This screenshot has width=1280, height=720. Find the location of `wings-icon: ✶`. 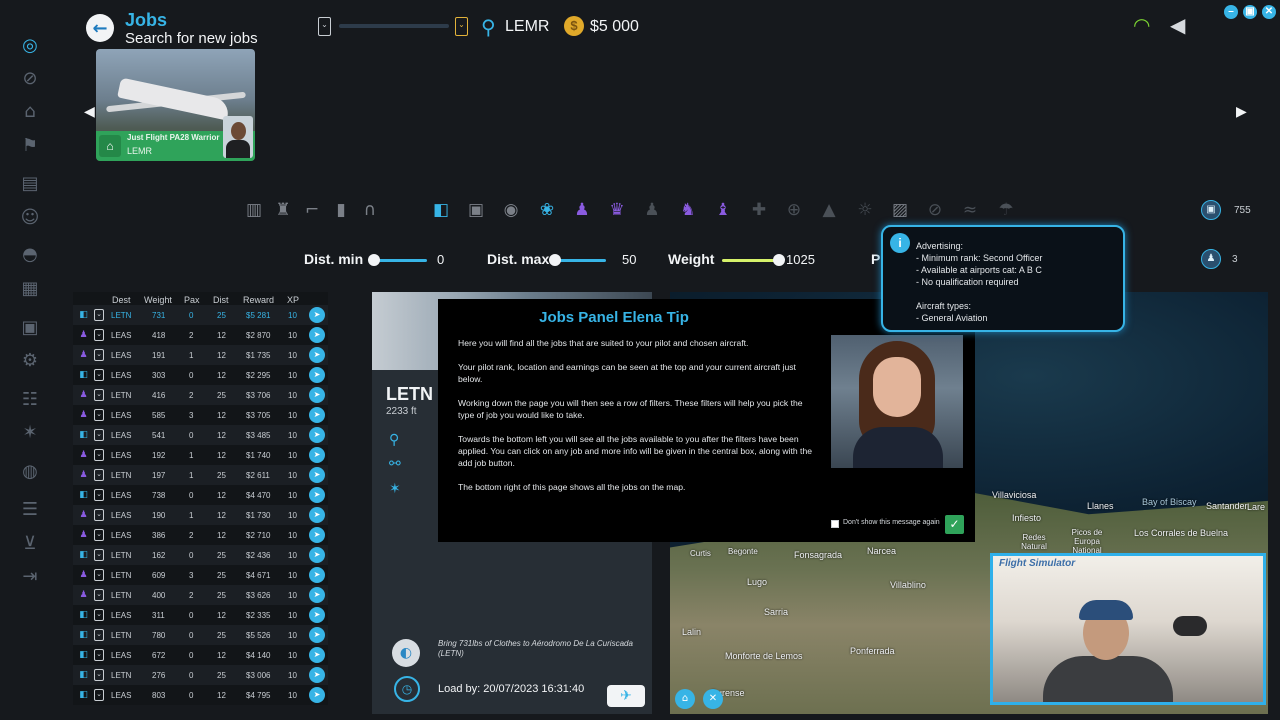

wings-icon: ✶ is located at coordinates (30, 432).